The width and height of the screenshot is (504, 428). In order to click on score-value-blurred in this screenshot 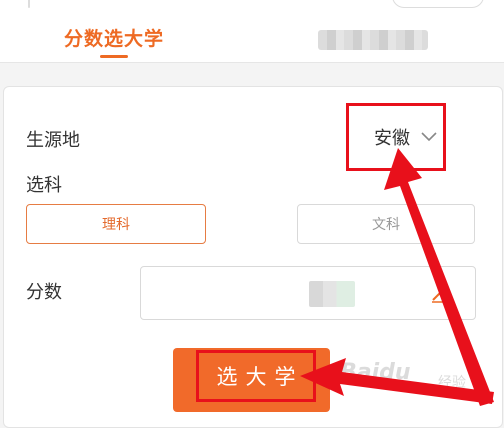, I will do `click(332, 294)`.